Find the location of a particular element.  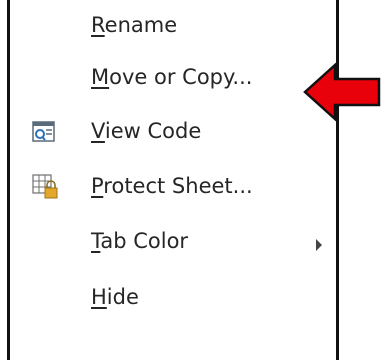

menu-item-view-code: View Code is located at coordinates (173, 135).